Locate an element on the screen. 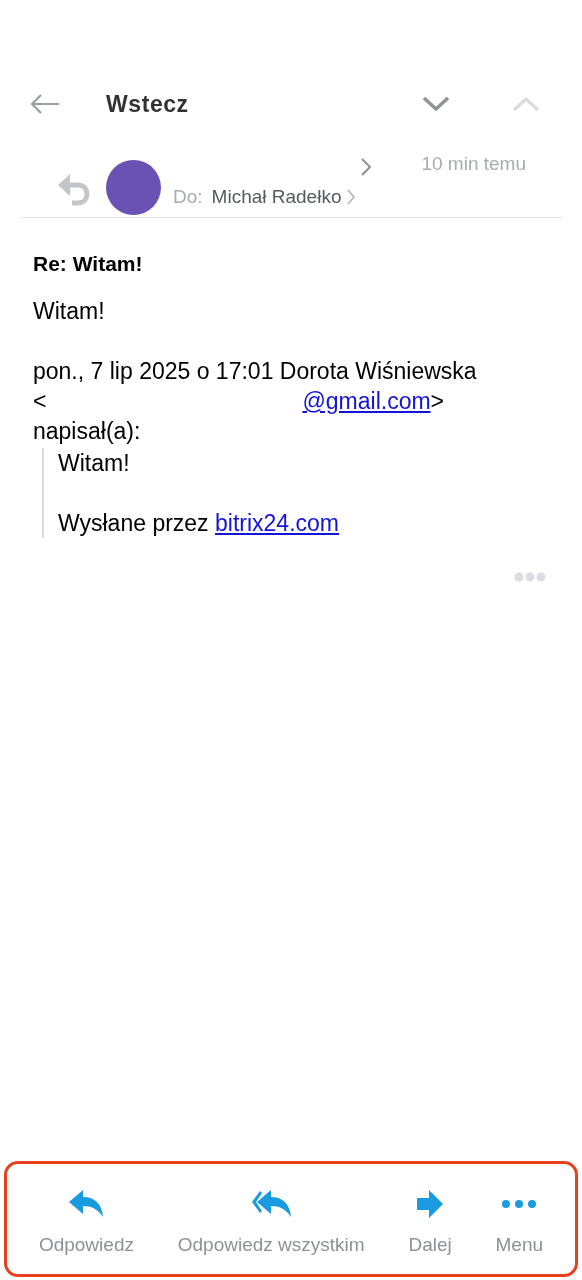 This screenshot has width=582, height=1280. reply-all-icon is located at coordinates (271, 1203).